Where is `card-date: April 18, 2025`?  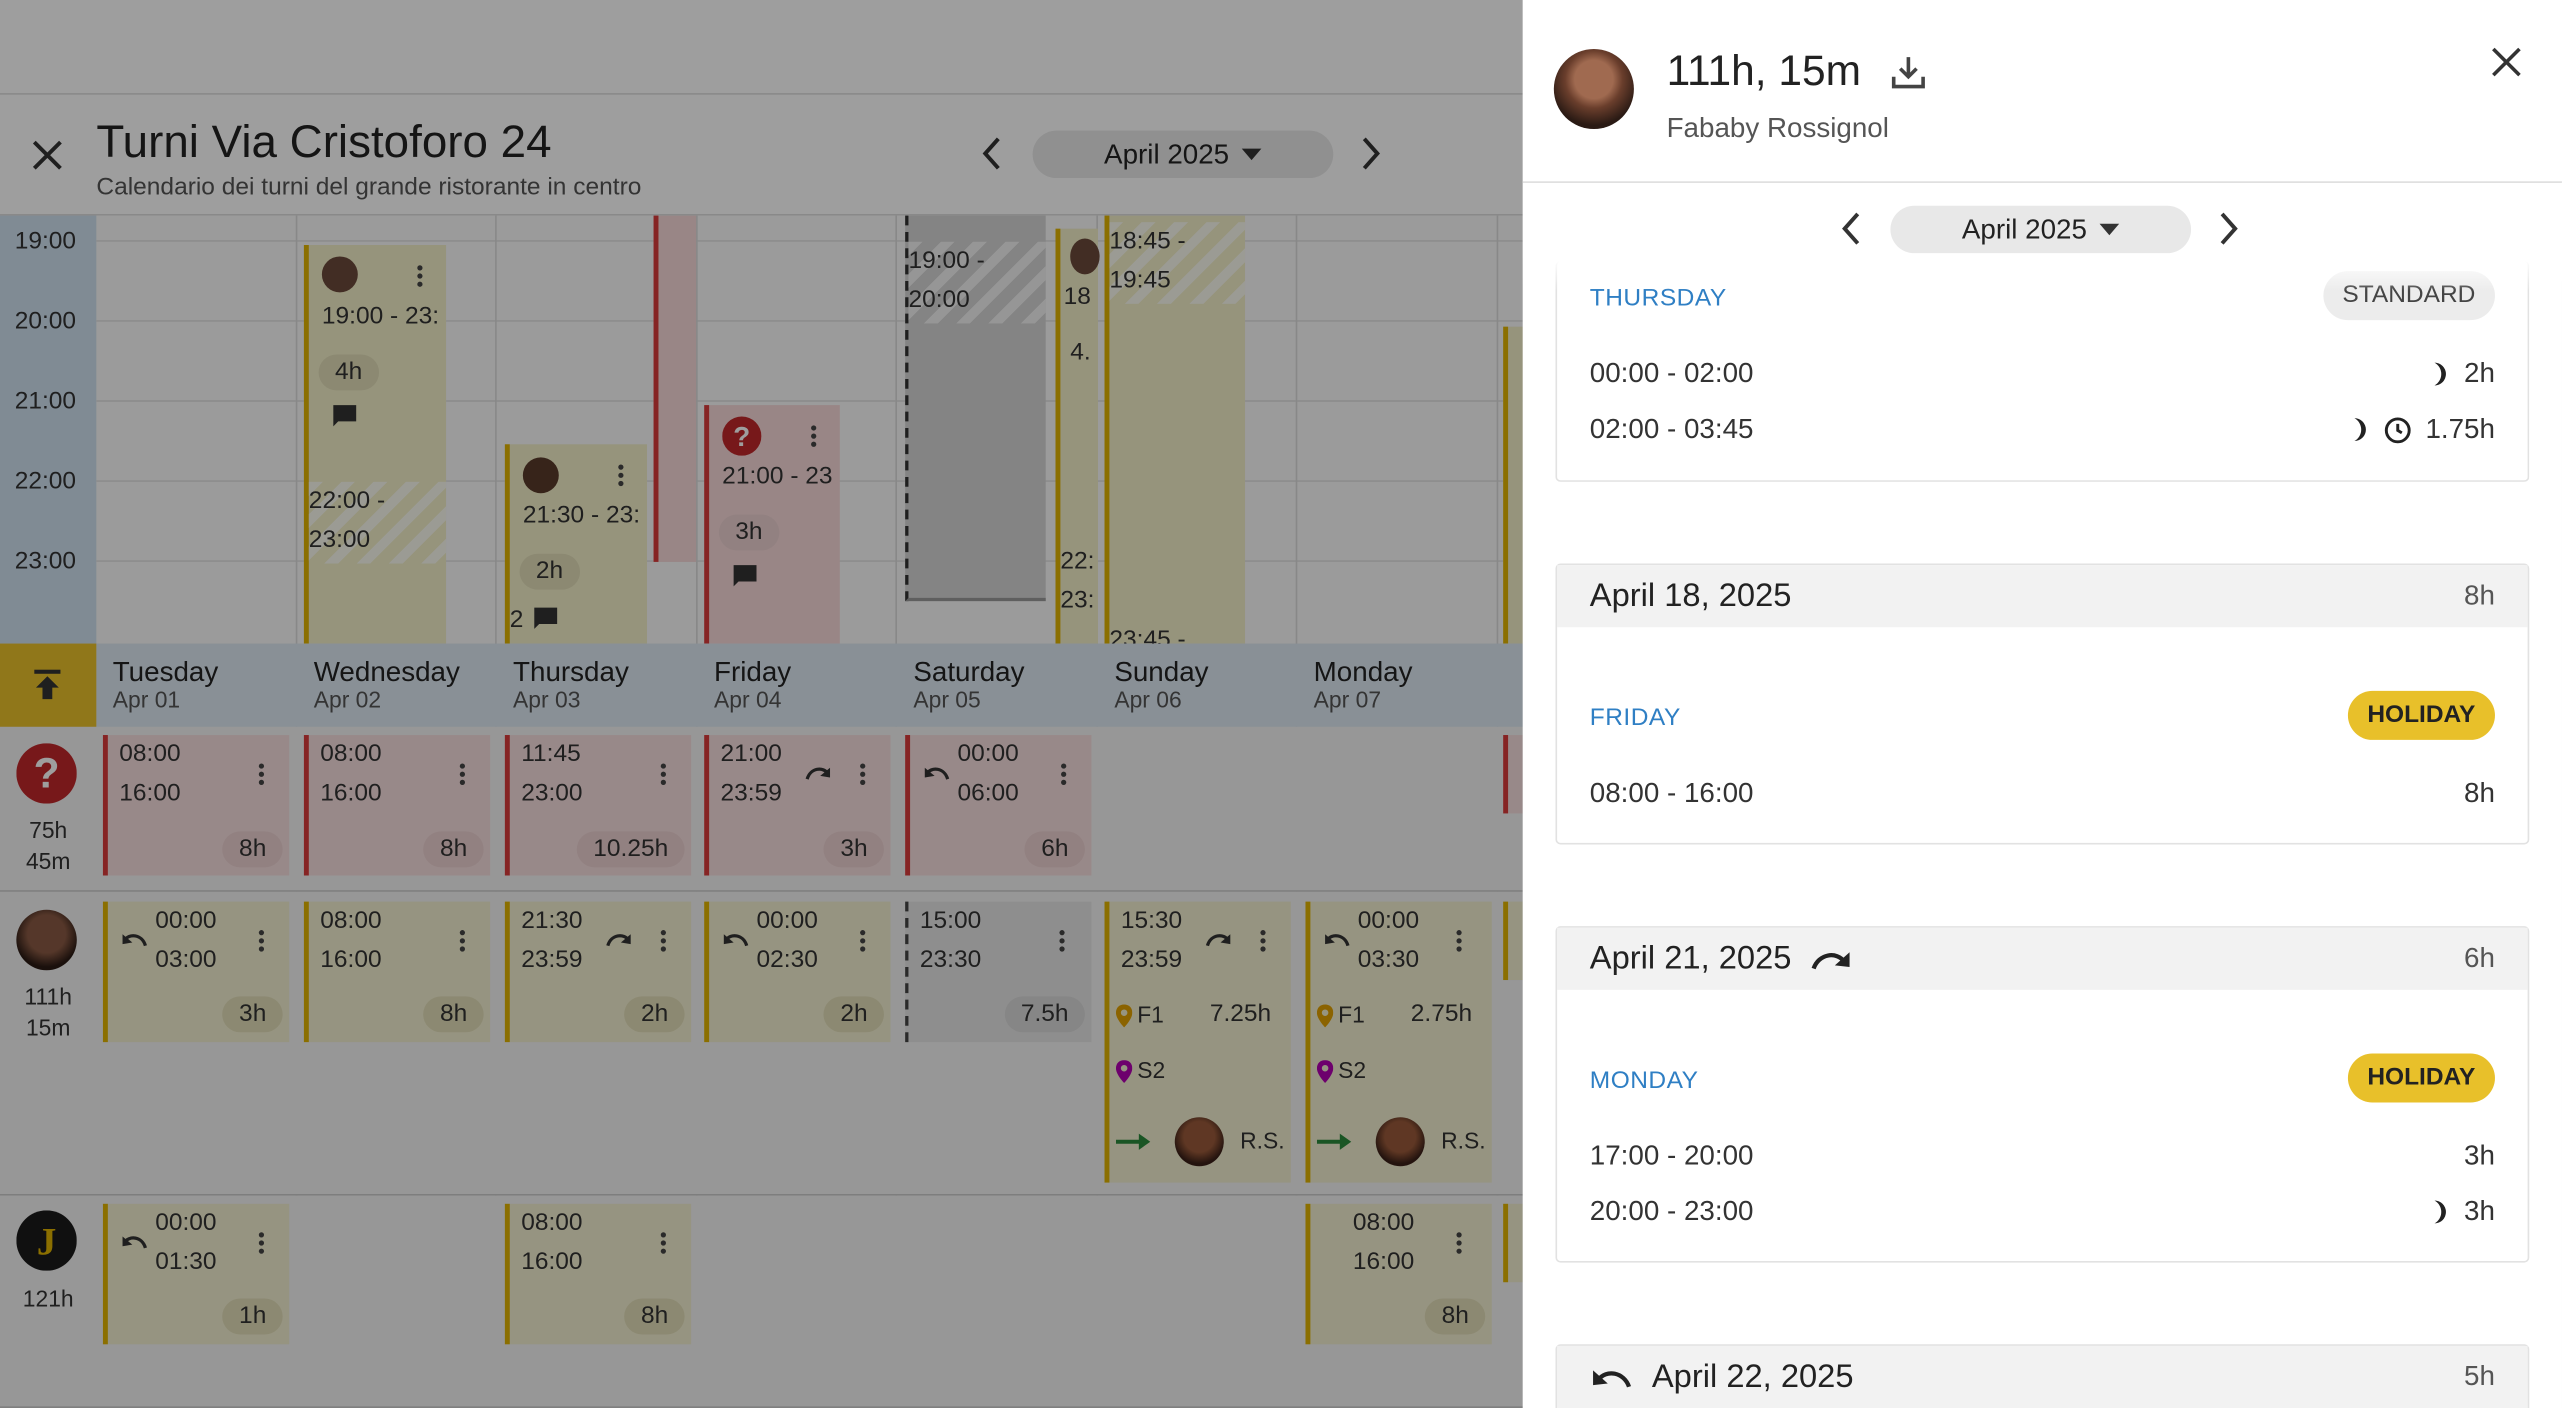 card-date: April 18, 2025 is located at coordinates (1690, 595).